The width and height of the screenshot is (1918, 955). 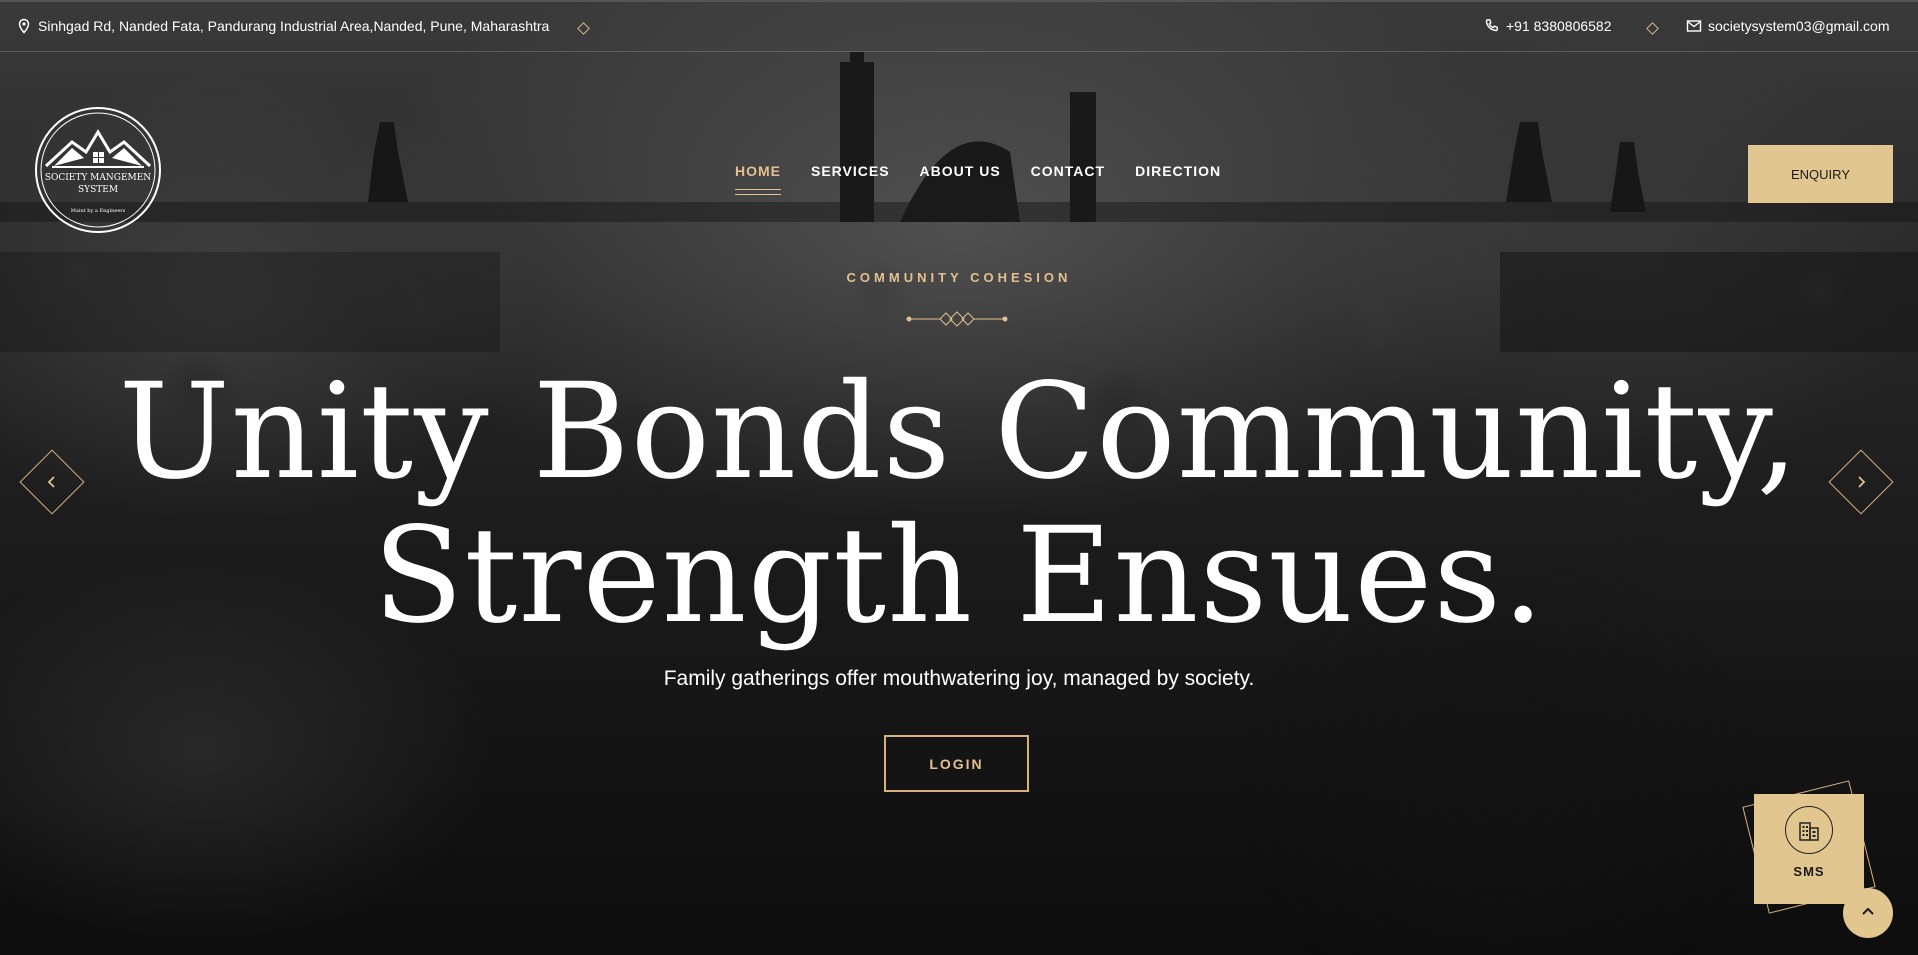 I want to click on logo-tagline: Maint by a Engineers, so click(x=98, y=211).